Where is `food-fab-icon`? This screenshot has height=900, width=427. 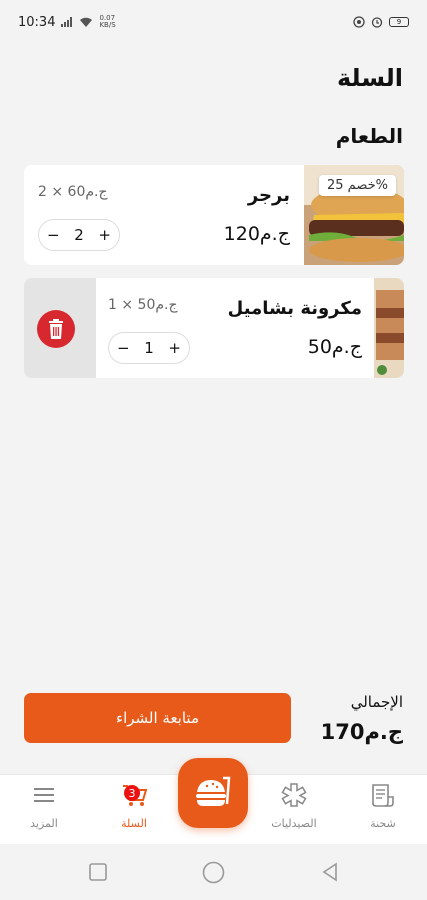
food-fab-icon is located at coordinates (213, 791).